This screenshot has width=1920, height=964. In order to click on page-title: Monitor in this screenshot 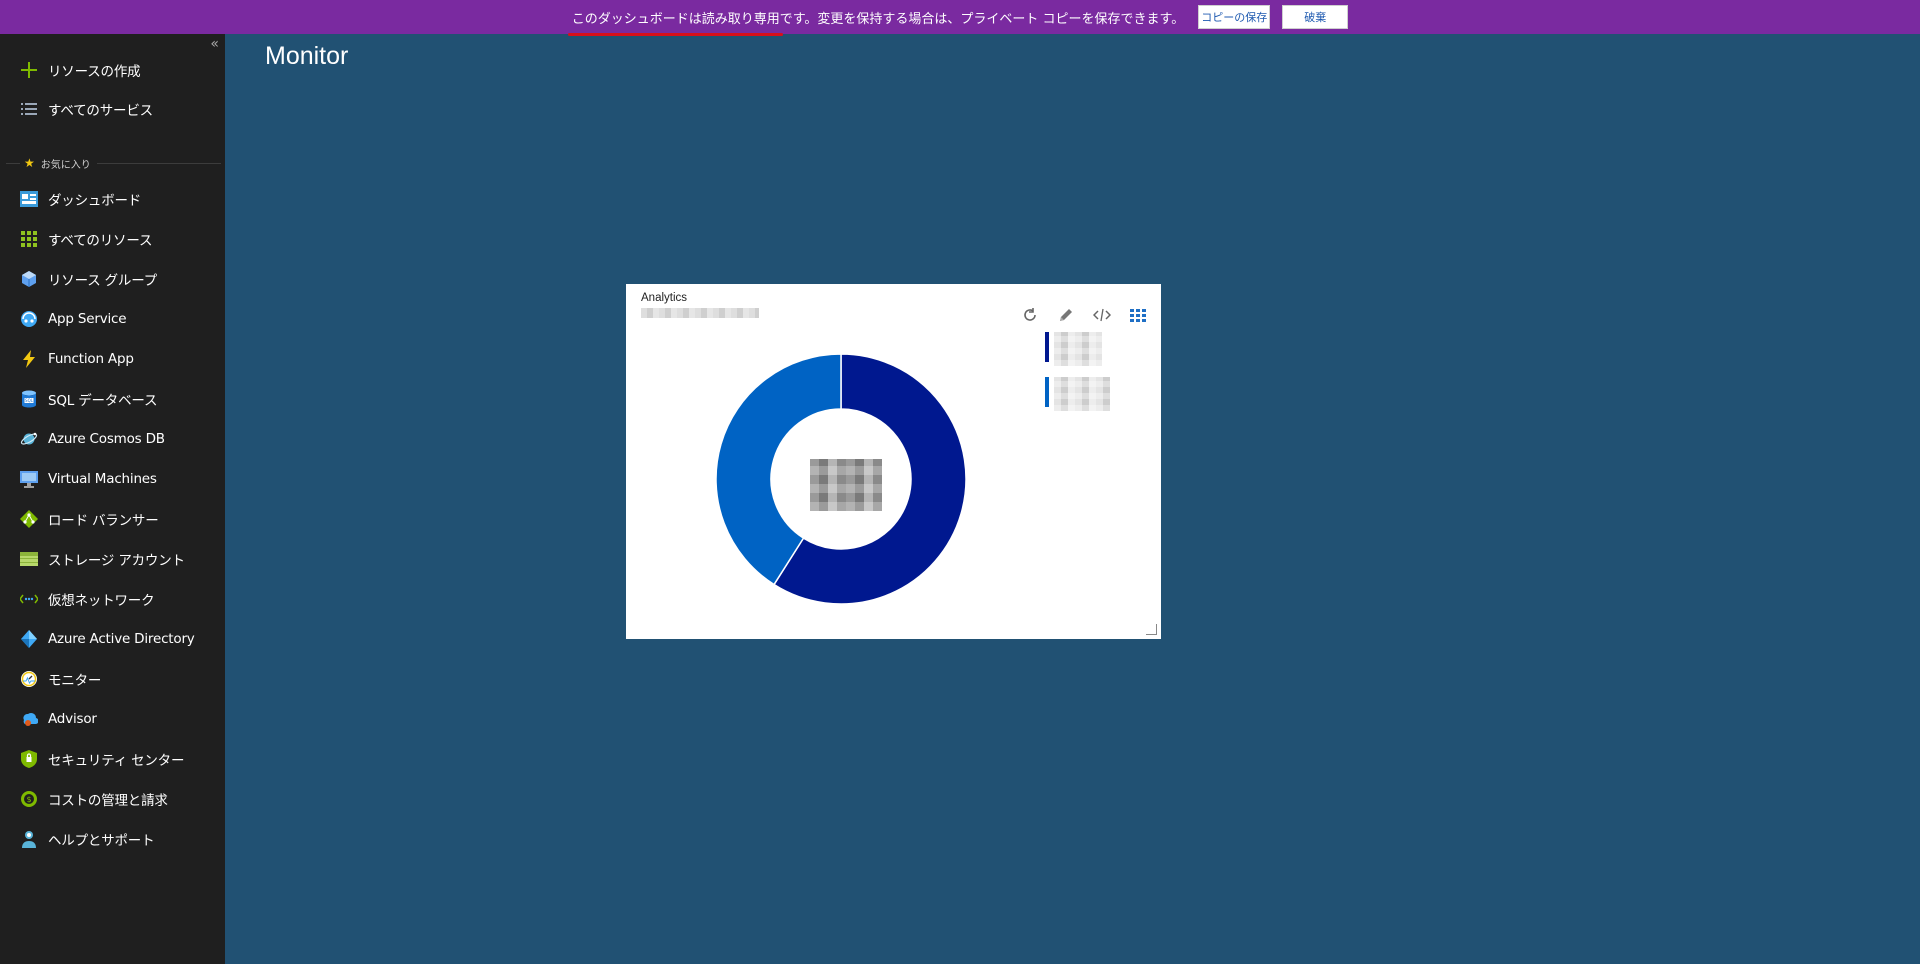, I will do `click(307, 56)`.